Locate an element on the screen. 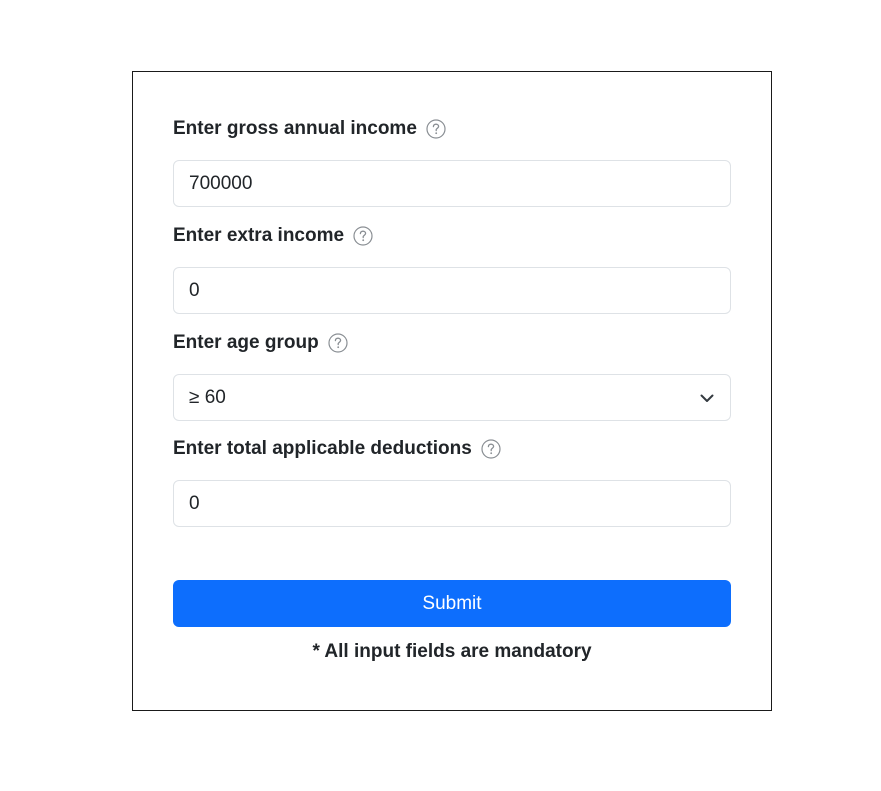  gross-income-label: Enter gross annual income is located at coordinates (295, 128).